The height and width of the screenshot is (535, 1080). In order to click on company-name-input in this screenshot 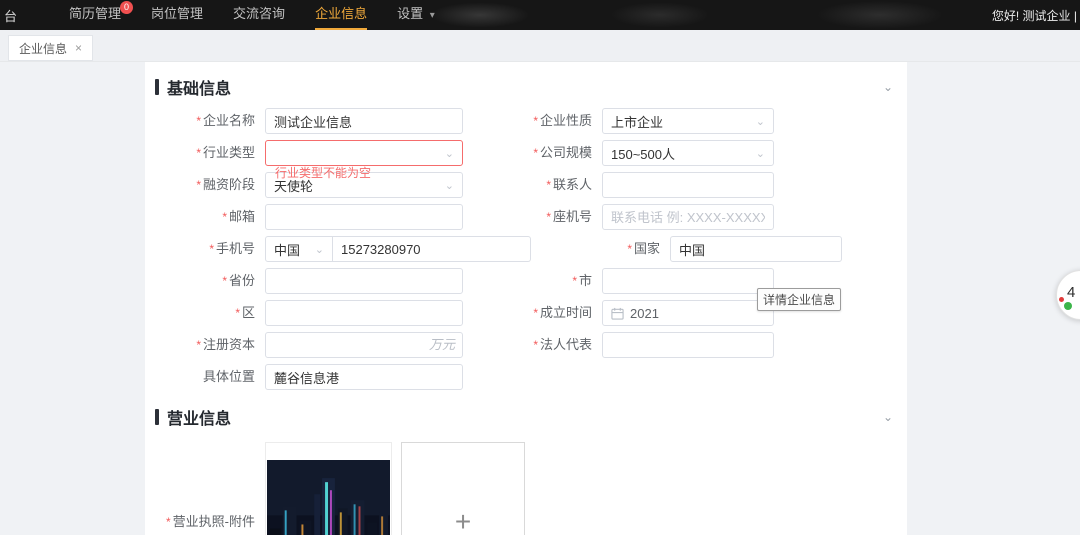, I will do `click(364, 121)`.